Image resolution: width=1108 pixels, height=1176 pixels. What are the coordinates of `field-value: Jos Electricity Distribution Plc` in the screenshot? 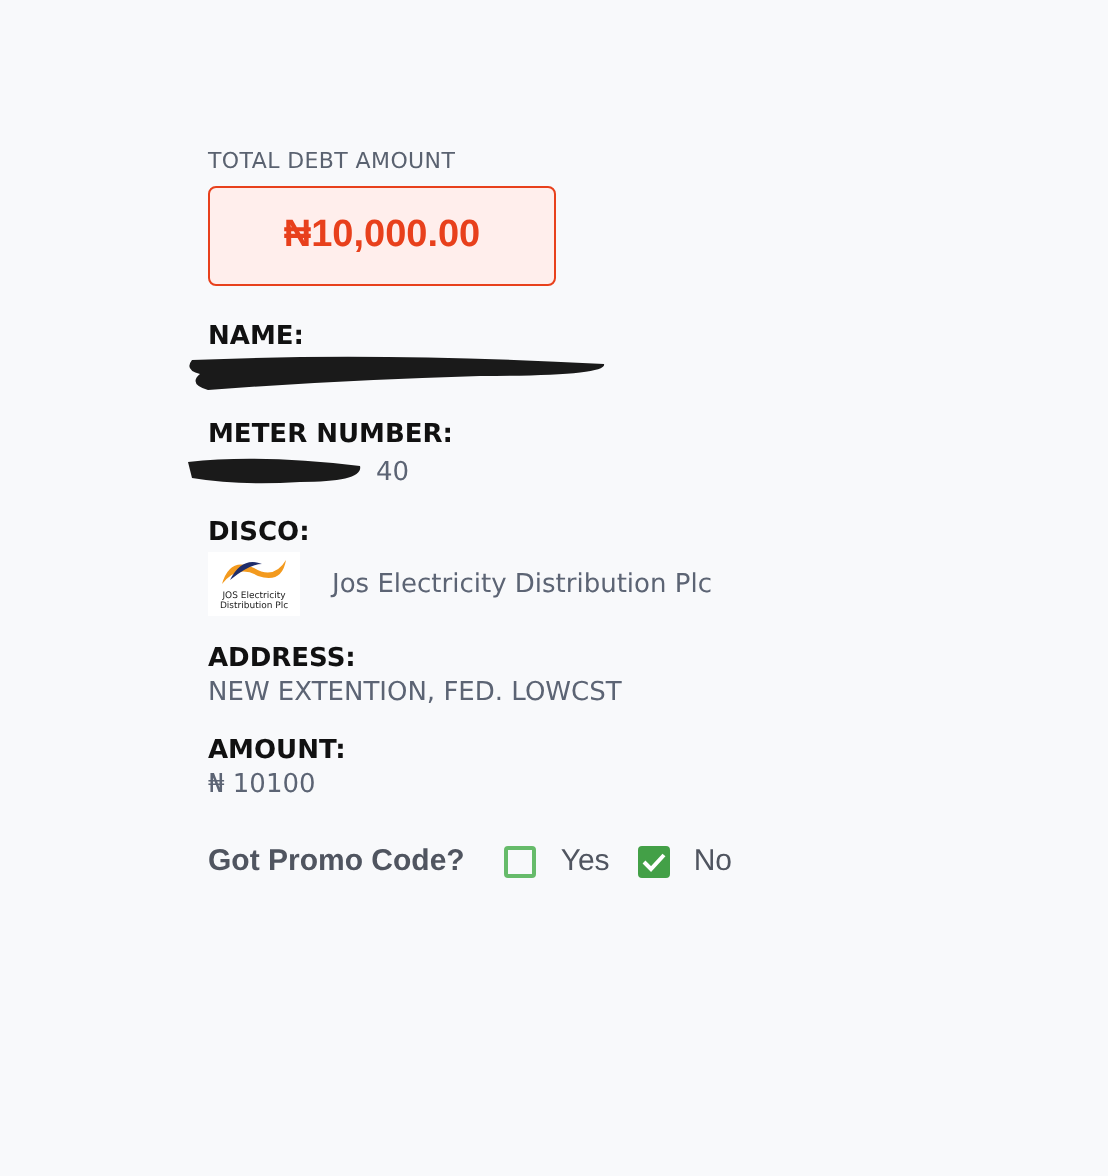 It's located at (522, 584).